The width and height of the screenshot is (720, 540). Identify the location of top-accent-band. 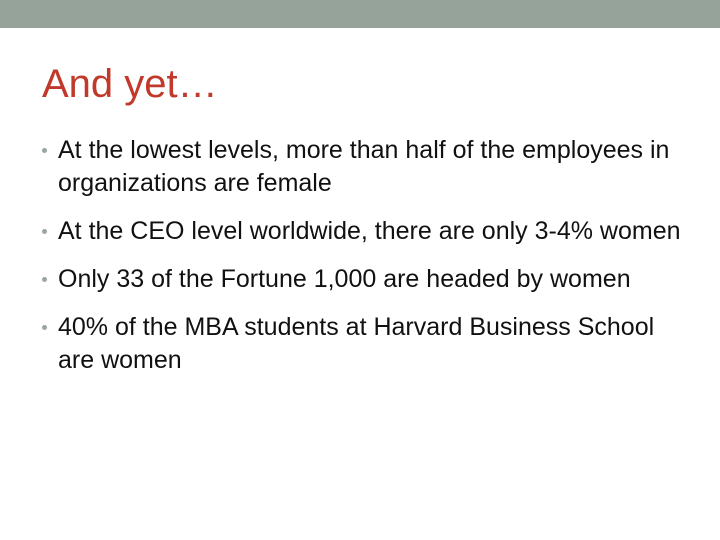
(360, 14).